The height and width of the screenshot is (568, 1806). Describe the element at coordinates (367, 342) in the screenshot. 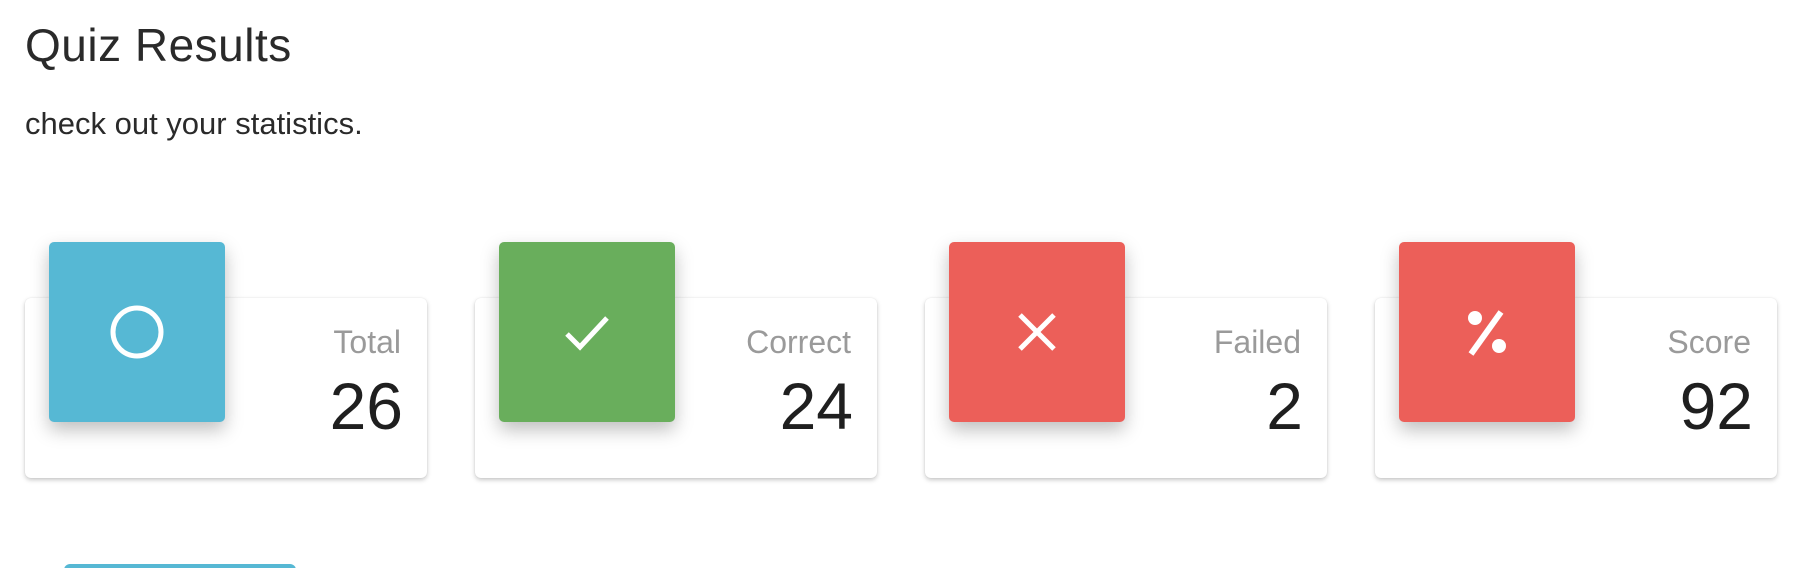

I see `stat-label: Total` at that location.